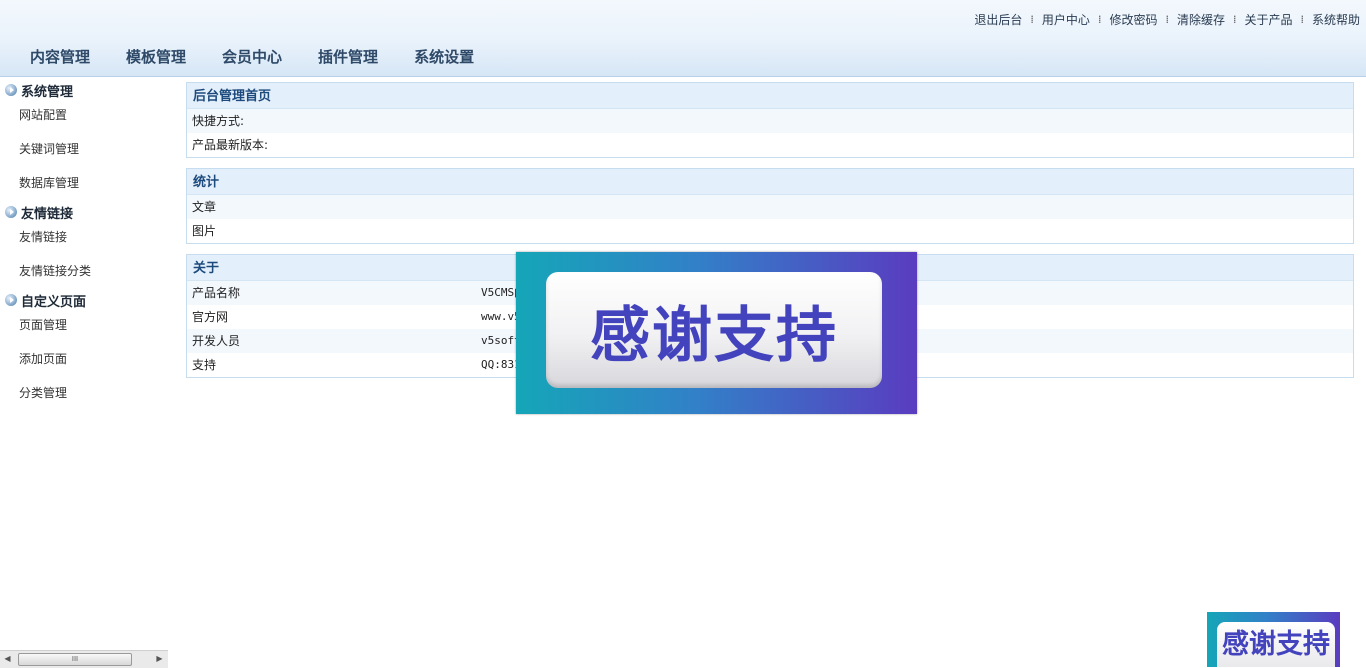  What do you see at coordinates (84, 330) in the screenshot?
I see `sidebar-item-page-management: 页面管理` at bounding box center [84, 330].